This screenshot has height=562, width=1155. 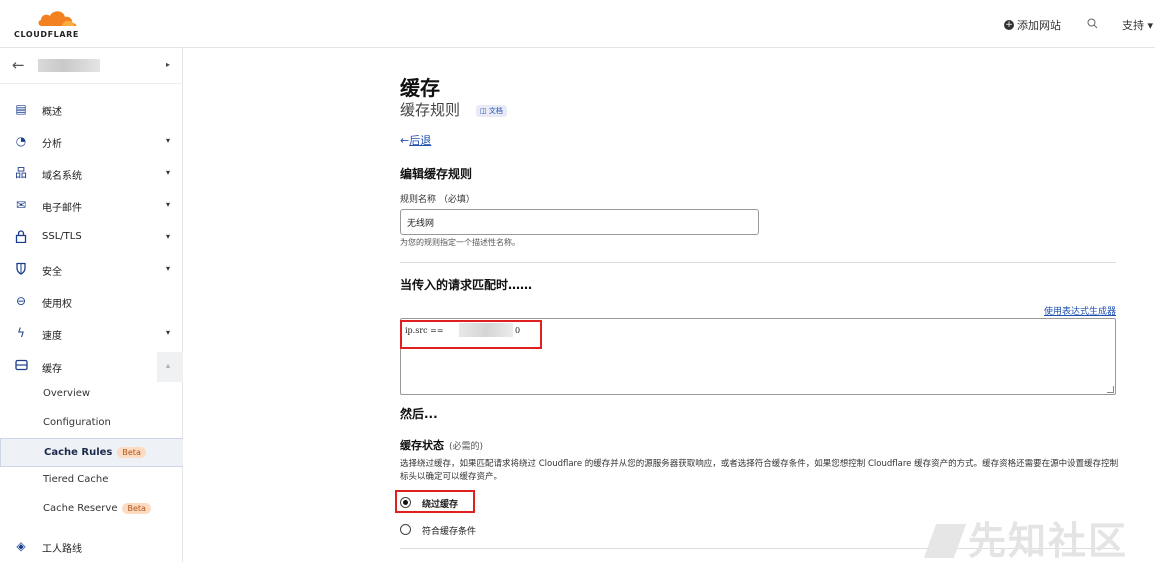 What do you see at coordinates (91, 206) in the screenshot?
I see `sidebar-item-email: ✉ 电子邮件 ▾` at bounding box center [91, 206].